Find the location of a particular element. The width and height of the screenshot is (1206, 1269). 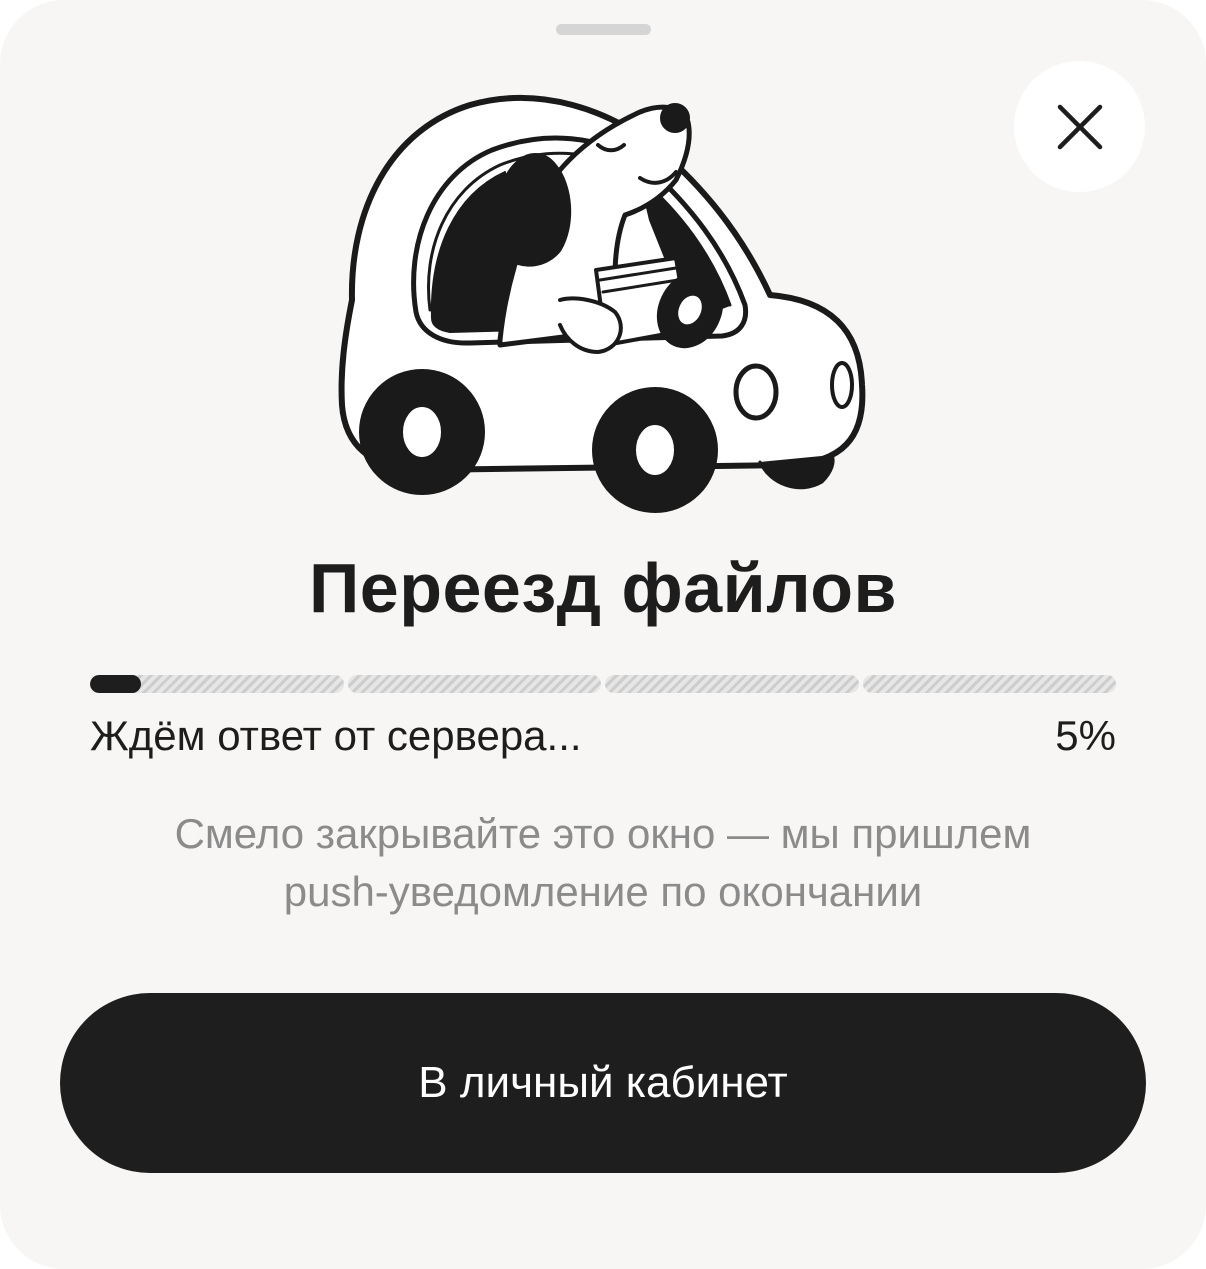

personal-account-button: В личный кабинет is located at coordinates (603, 1083).